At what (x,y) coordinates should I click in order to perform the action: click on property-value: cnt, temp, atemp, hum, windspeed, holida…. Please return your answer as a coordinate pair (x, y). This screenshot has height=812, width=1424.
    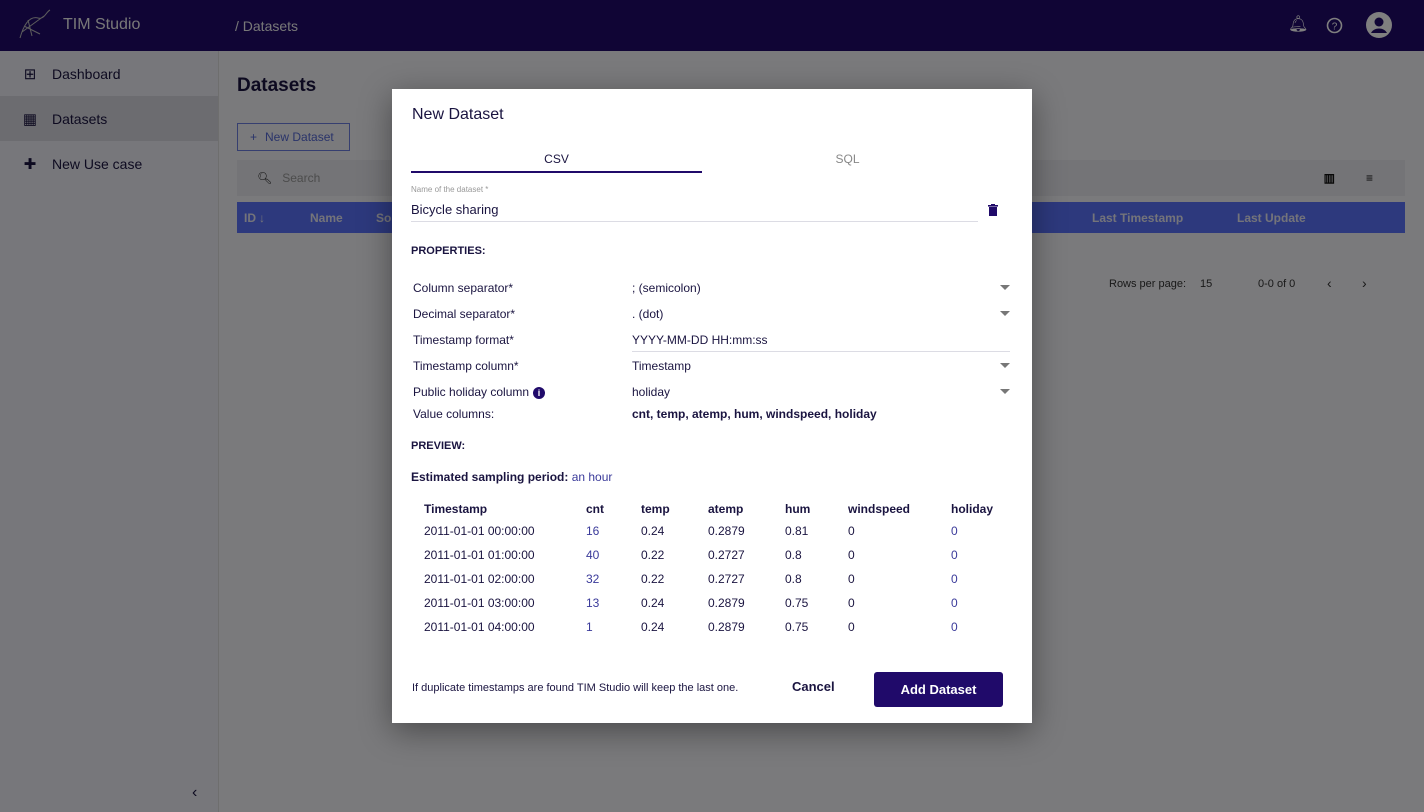
    Looking at the image, I should click on (754, 414).